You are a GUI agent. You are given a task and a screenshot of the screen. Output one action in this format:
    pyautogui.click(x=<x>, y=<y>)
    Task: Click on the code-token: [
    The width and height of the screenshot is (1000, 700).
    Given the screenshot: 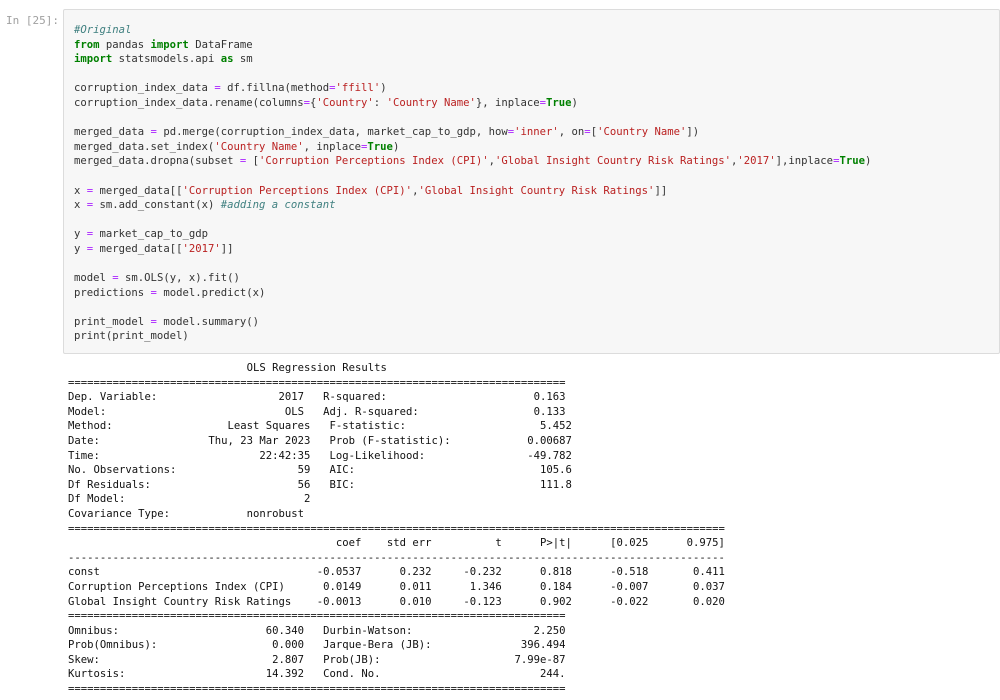 What is the action you would take?
    pyautogui.click(x=252, y=161)
    